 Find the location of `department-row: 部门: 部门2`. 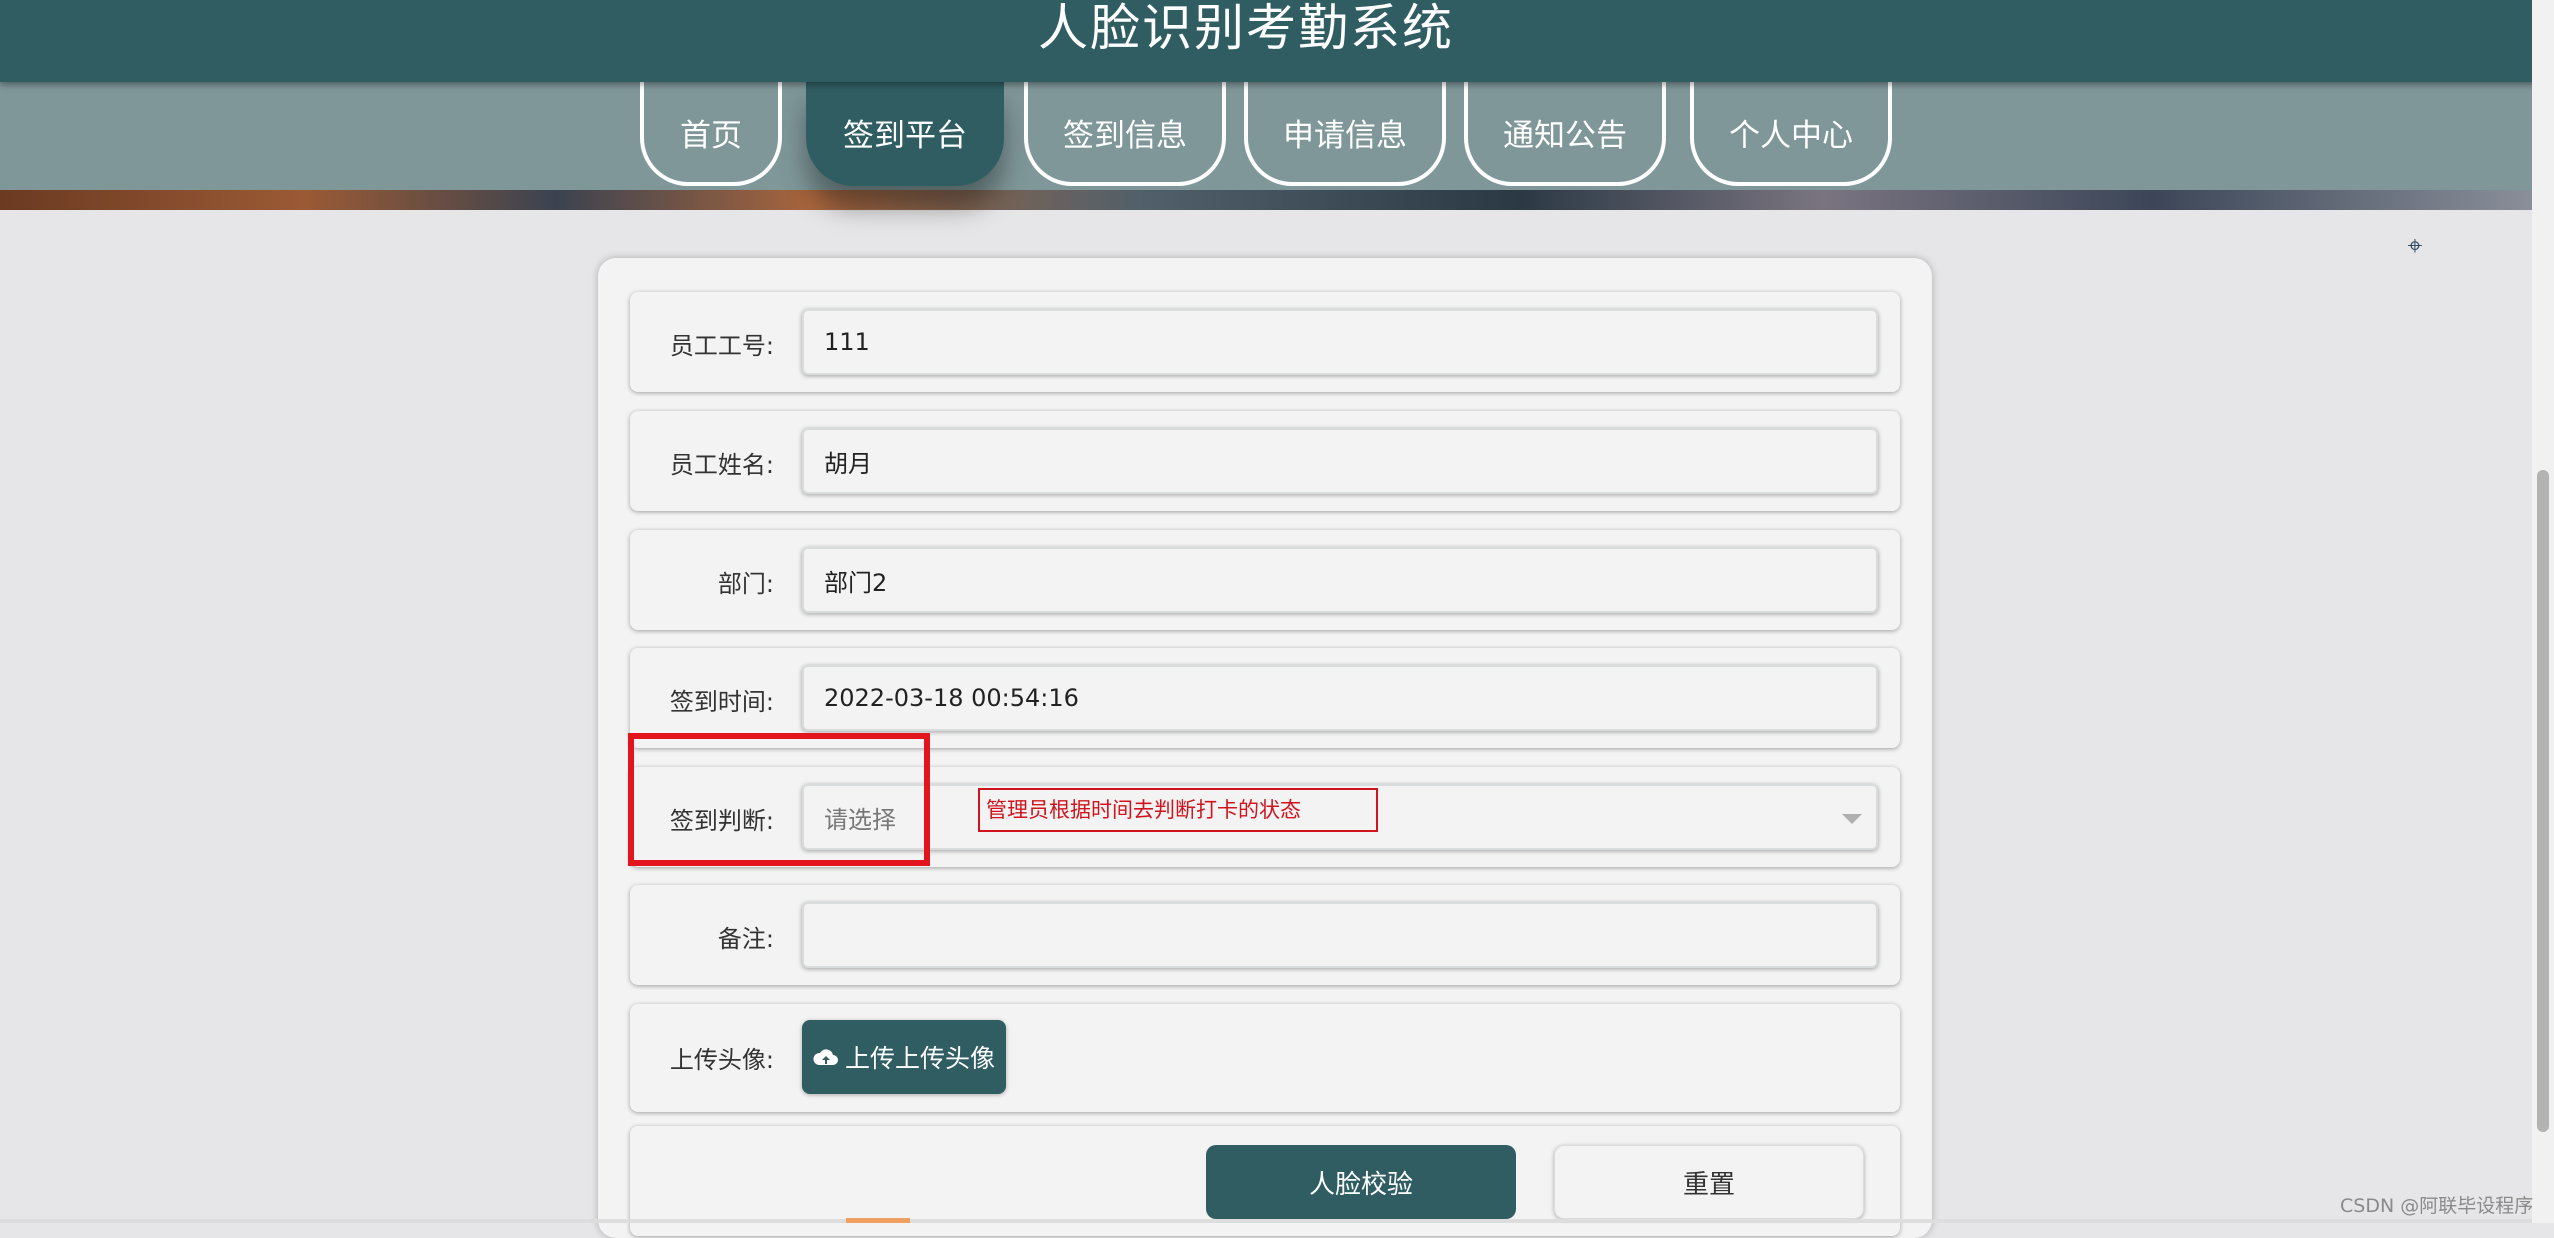

department-row: 部门: 部门2 is located at coordinates (1265, 580).